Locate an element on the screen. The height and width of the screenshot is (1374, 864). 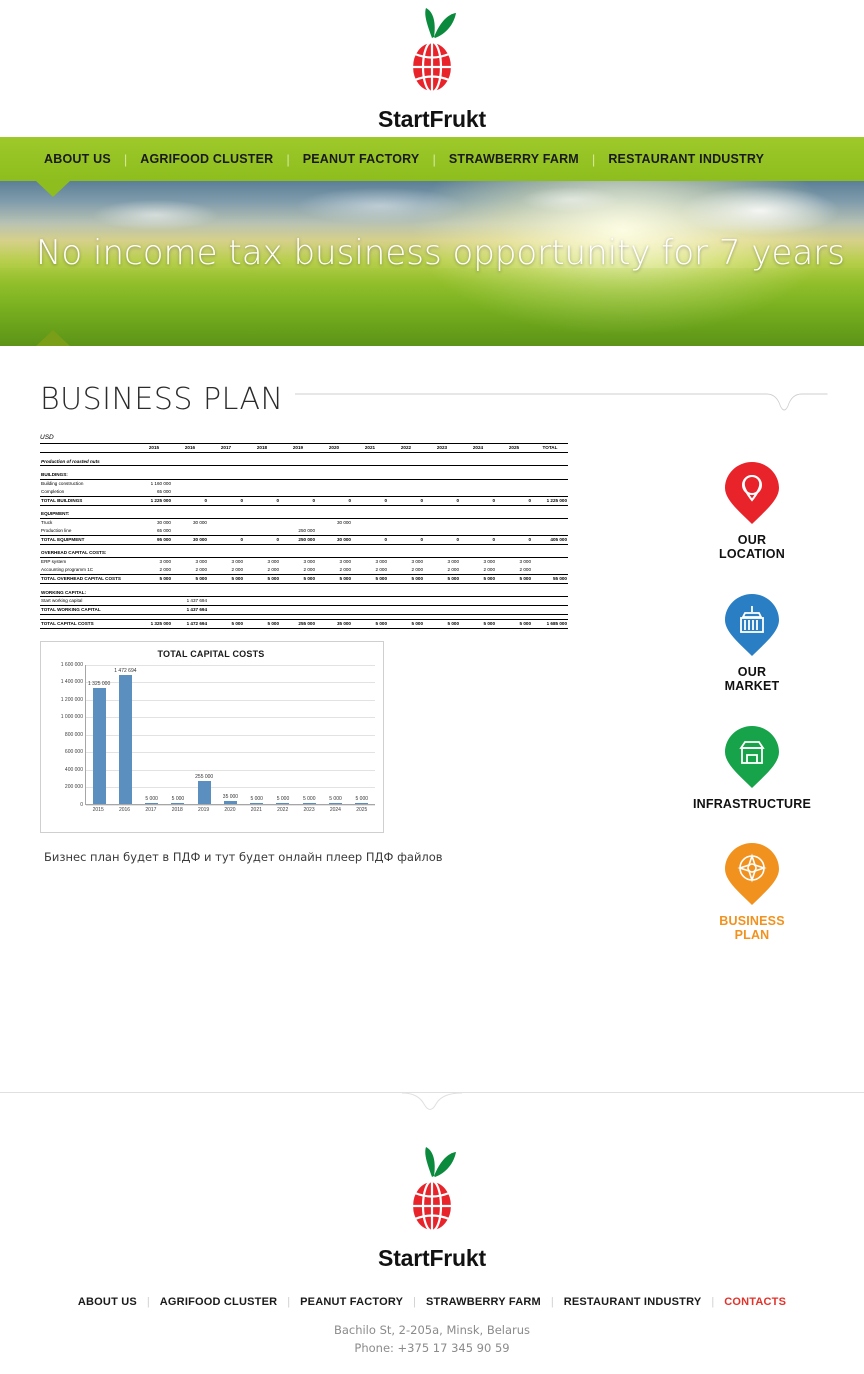
footer-logo: StartFrukt is located at coordinates (432, 1207).